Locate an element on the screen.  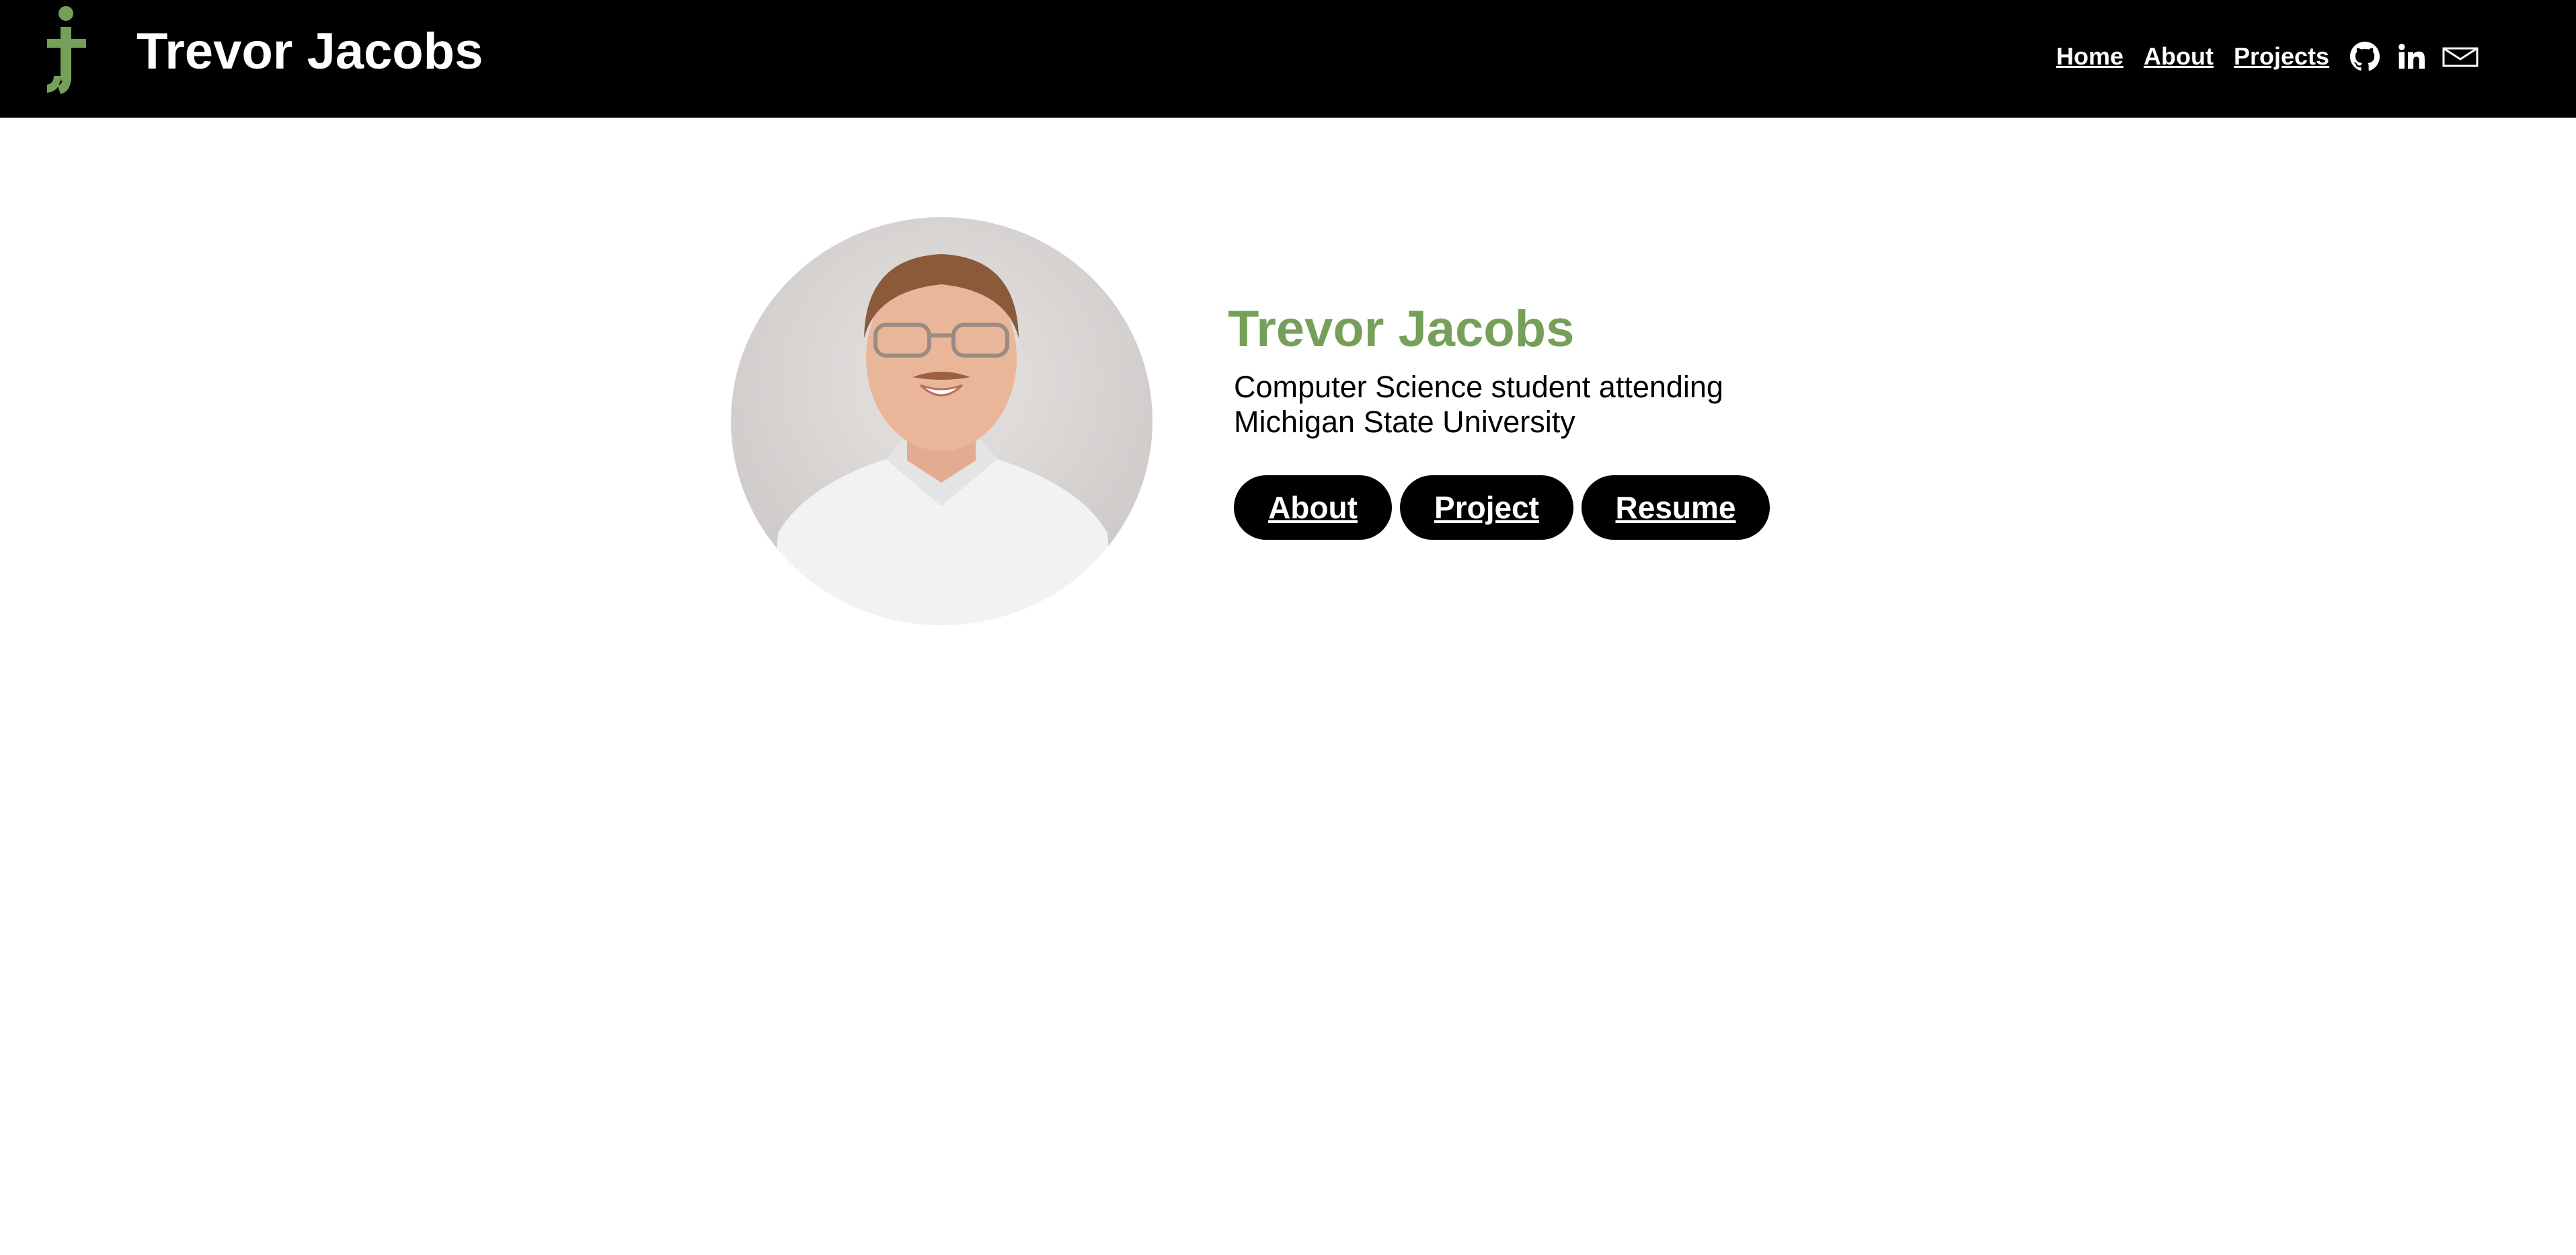
tj-logo-icon is located at coordinates (66, 50).